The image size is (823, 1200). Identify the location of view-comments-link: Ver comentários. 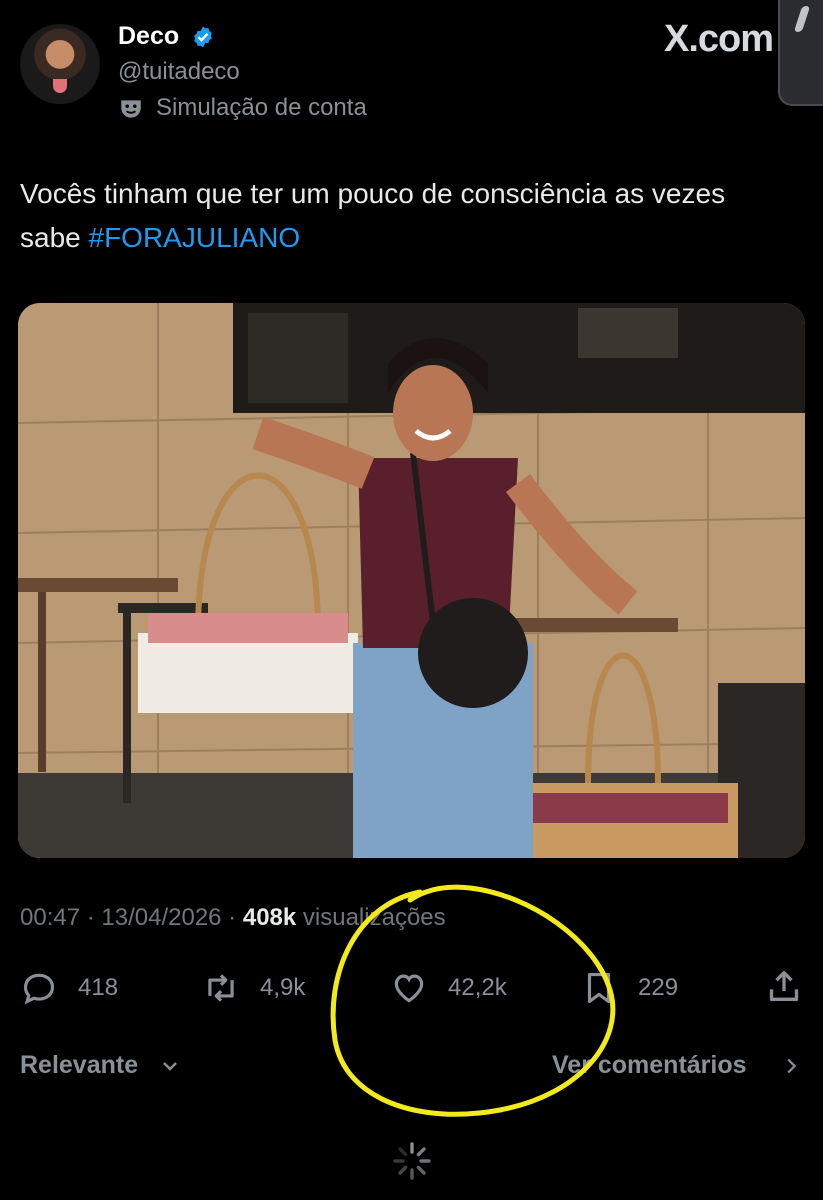
(649, 1065).